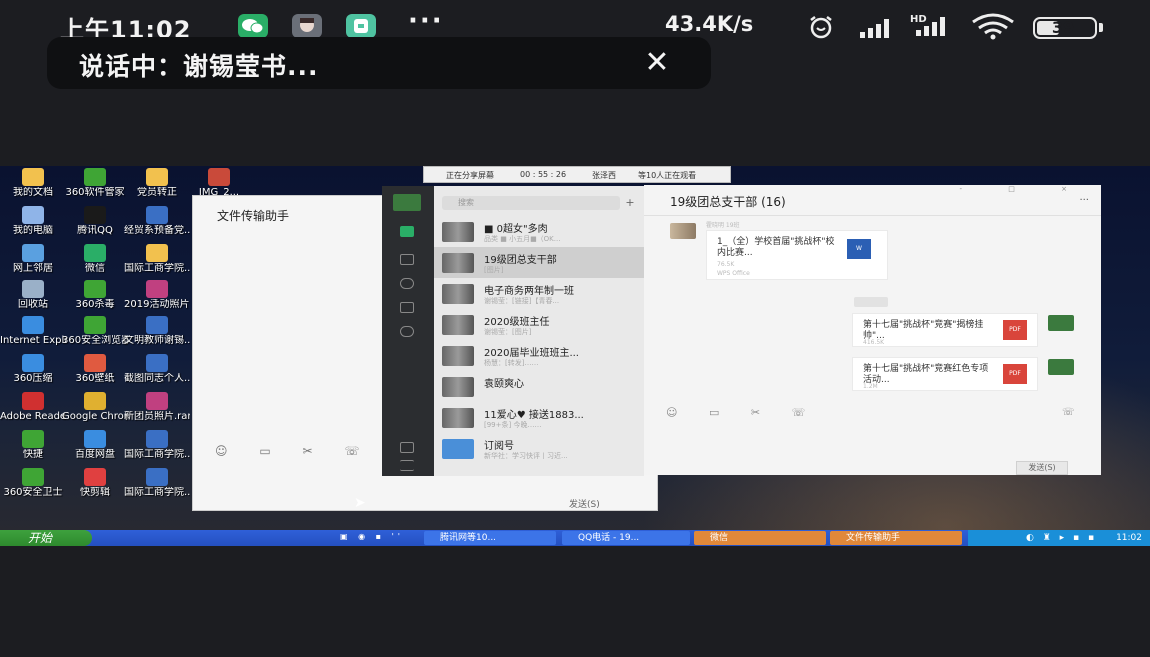  I want to click on desktop-icon: 快剪辑, so click(95, 483).